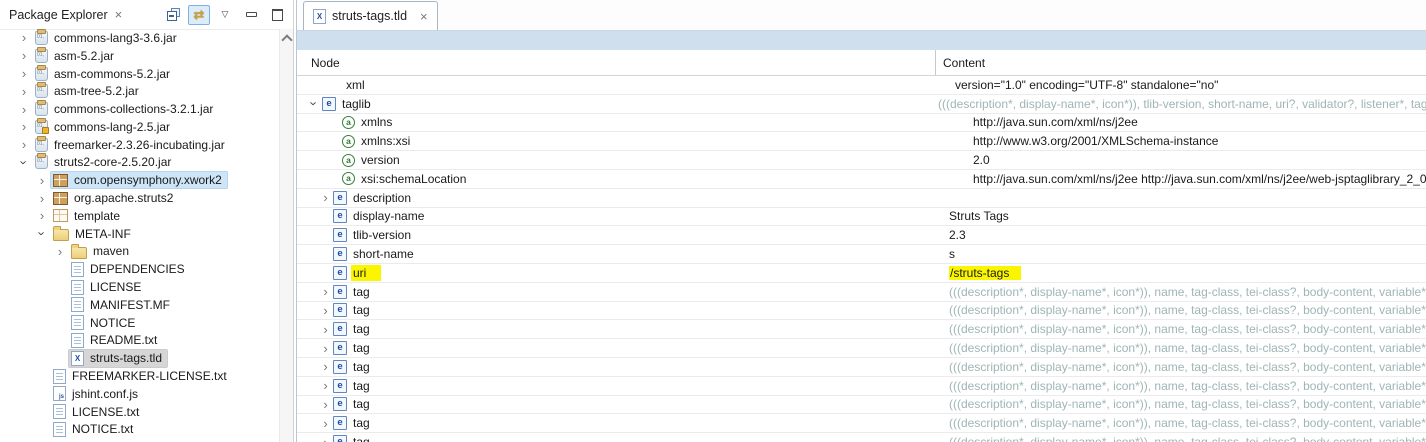  What do you see at coordinates (140, 394) in the screenshot?
I see `tree-item: jshint.conf.js` at bounding box center [140, 394].